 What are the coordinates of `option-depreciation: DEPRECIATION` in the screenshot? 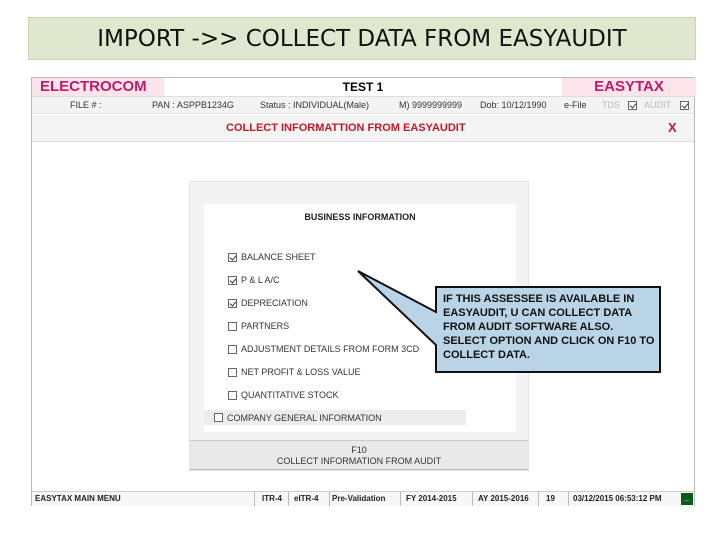 It's located at (268, 303).